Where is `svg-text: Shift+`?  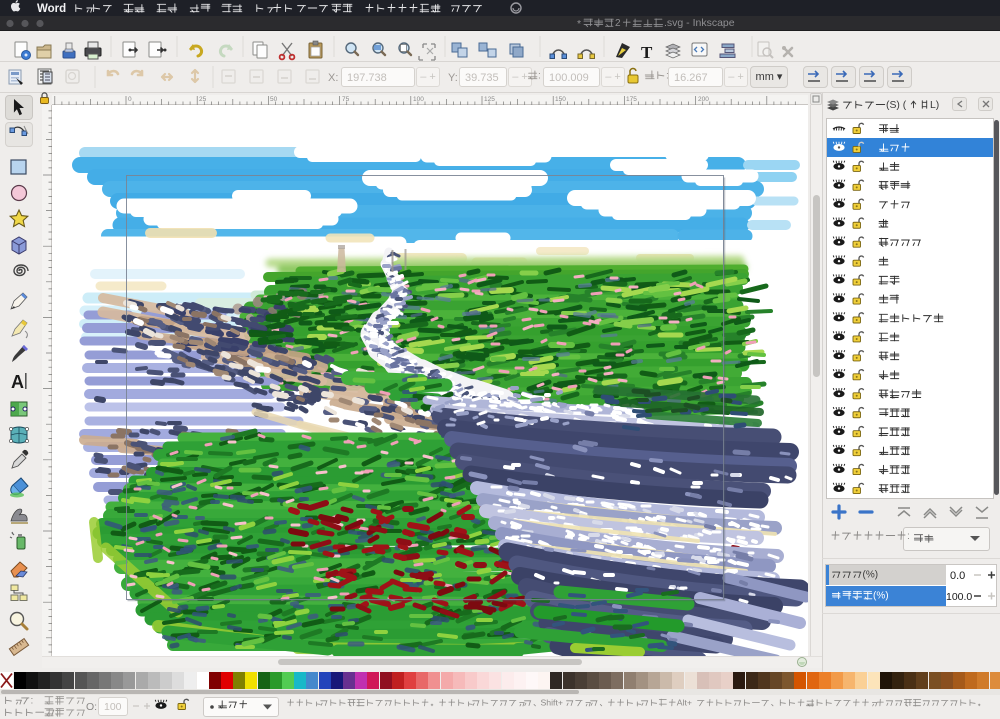 svg-text: Shift+ is located at coordinates (552, 703).